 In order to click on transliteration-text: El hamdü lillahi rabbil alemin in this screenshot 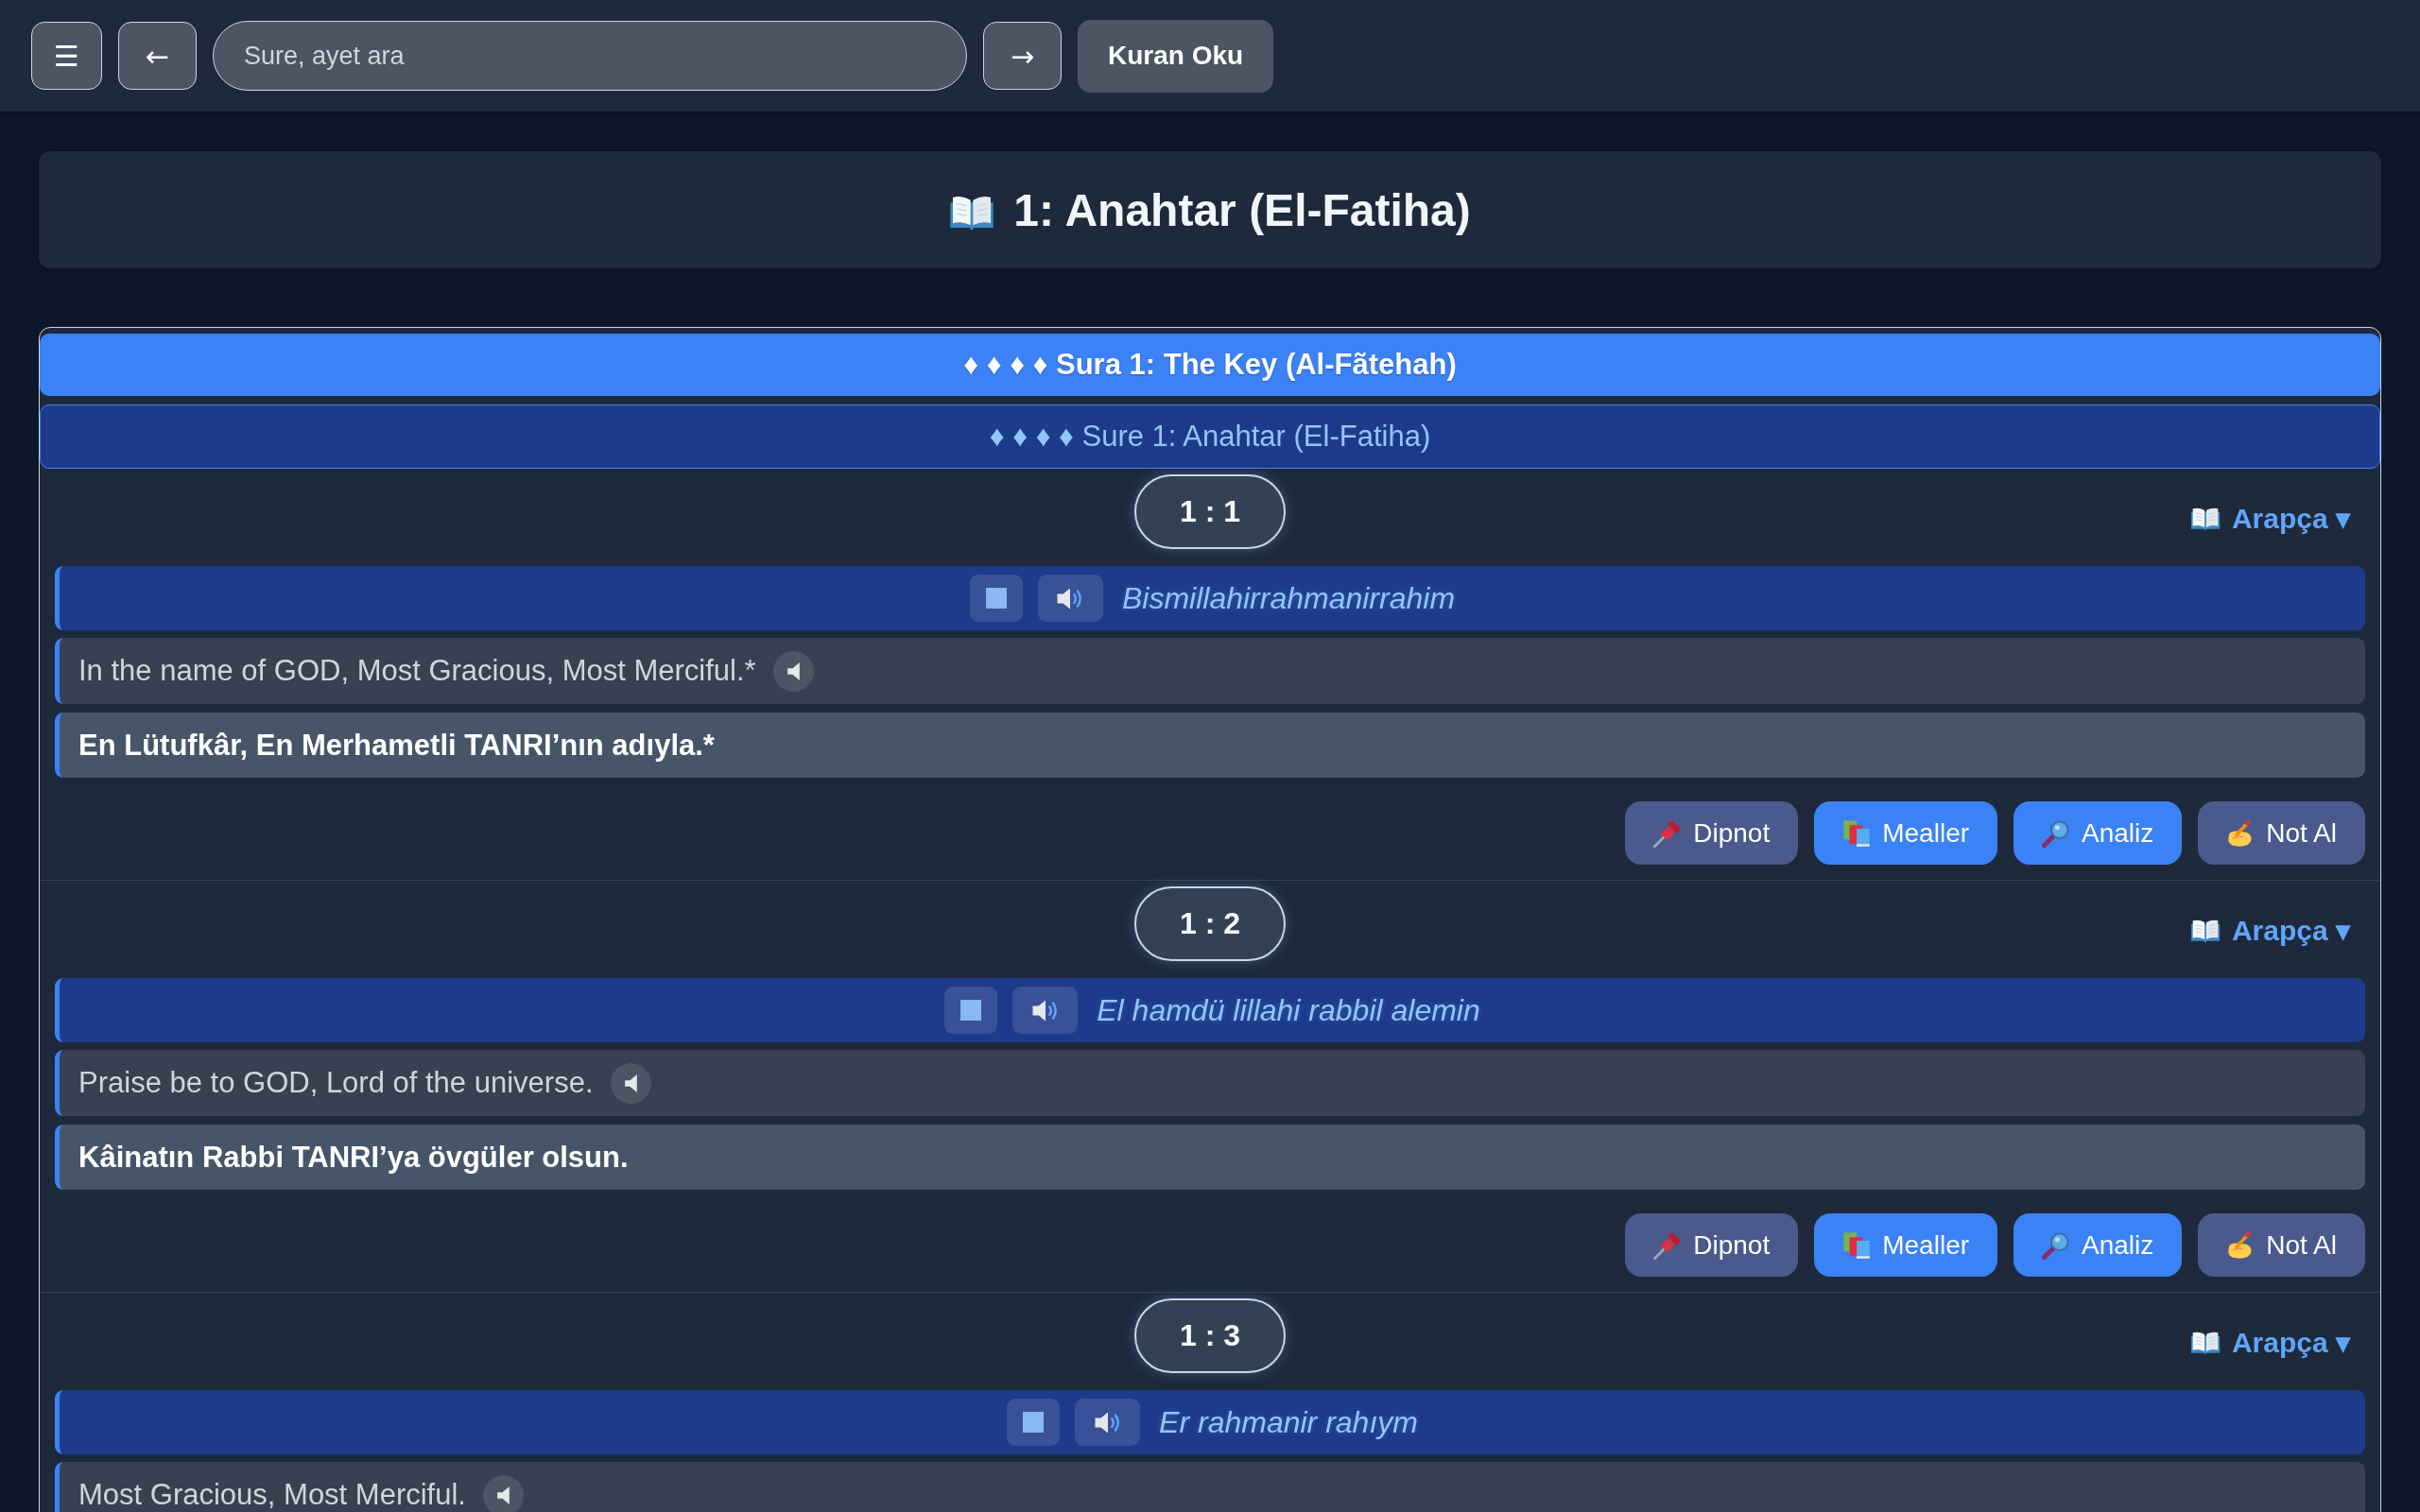, I will do `click(1288, 1010)`.